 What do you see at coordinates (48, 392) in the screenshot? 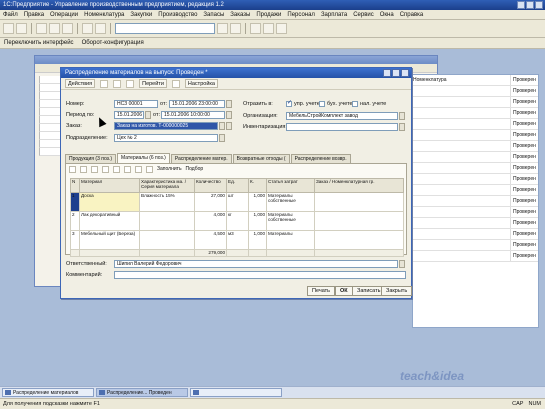
I see `task-materials-distribution: Распределение материалов` at bounding box center [48, 392].